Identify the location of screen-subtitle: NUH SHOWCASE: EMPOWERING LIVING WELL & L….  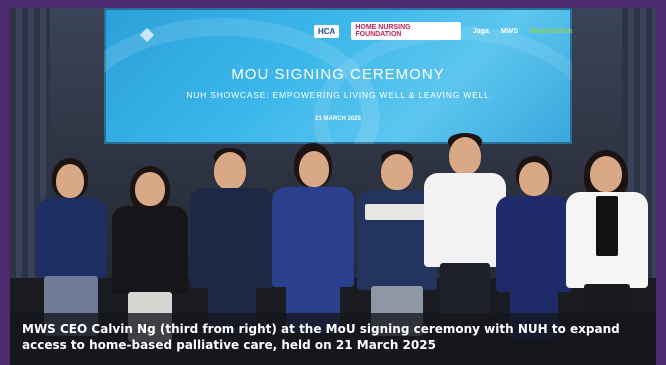
(338, 95).